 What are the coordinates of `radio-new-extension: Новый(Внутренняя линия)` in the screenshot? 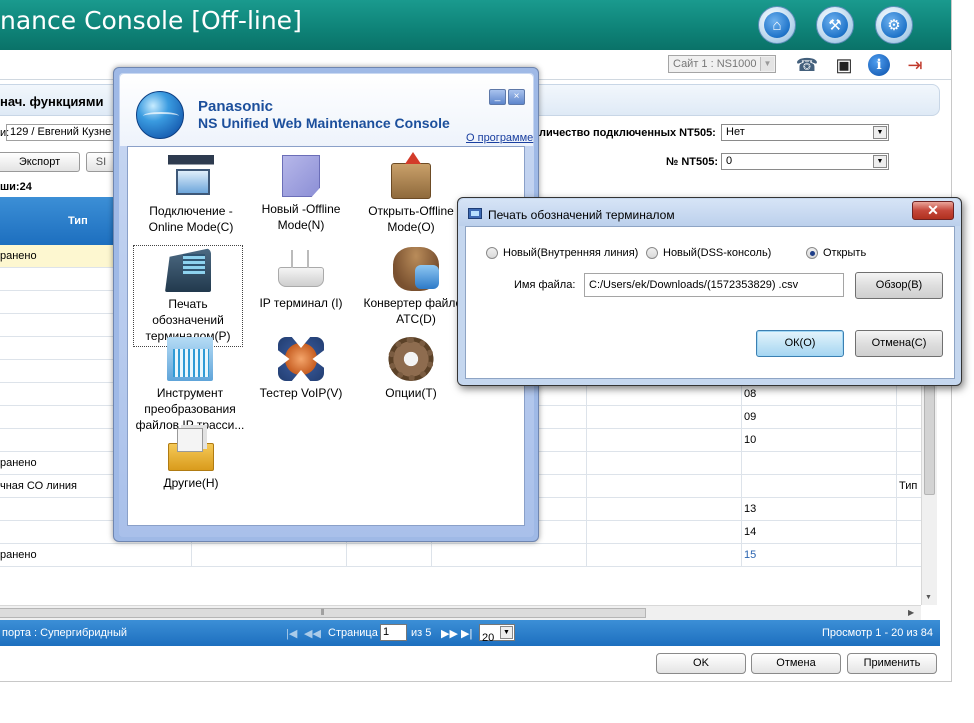 It's located at (562, 253).